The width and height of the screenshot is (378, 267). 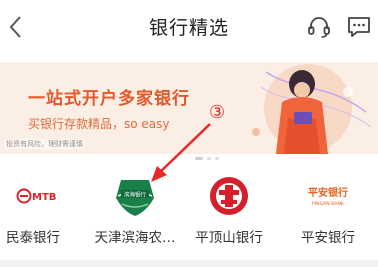 What do you see at coordinates (33, 238) in the screenshot?
I see `bank-name: 民泰银行` at bounding box center [33, 238].